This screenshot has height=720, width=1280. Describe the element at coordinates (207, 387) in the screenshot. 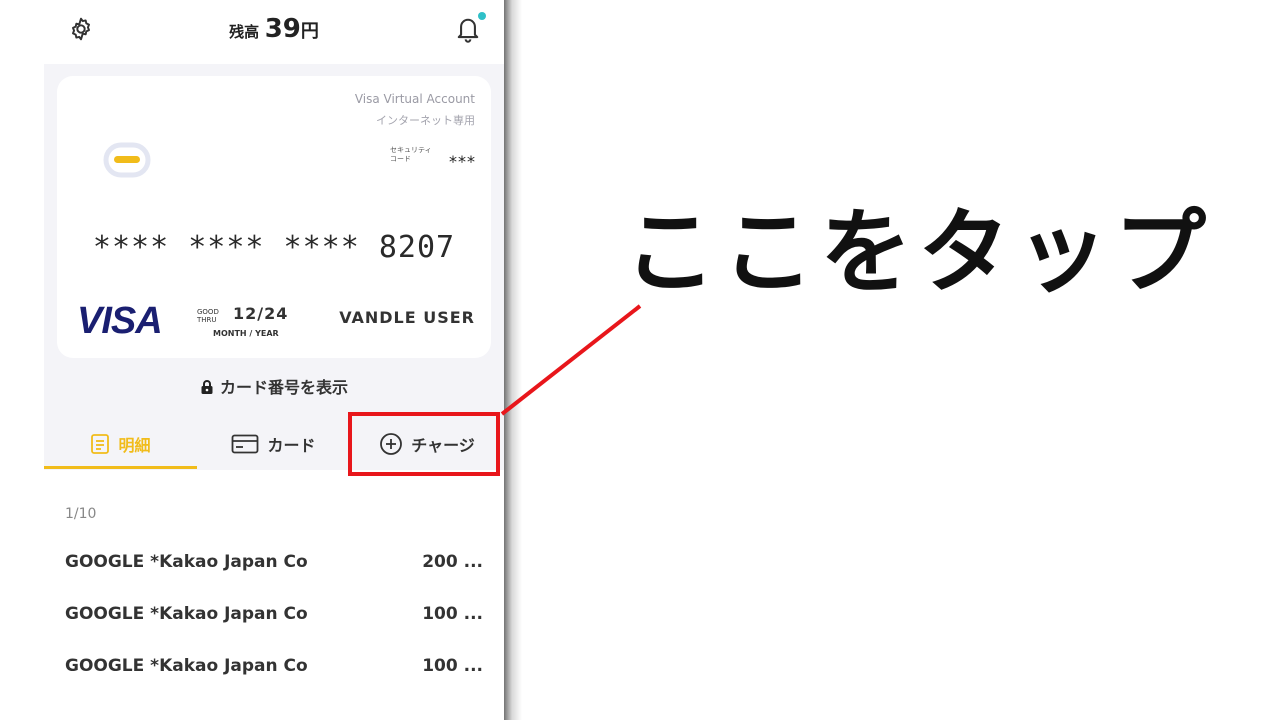

I see `lock-icon` at that location.